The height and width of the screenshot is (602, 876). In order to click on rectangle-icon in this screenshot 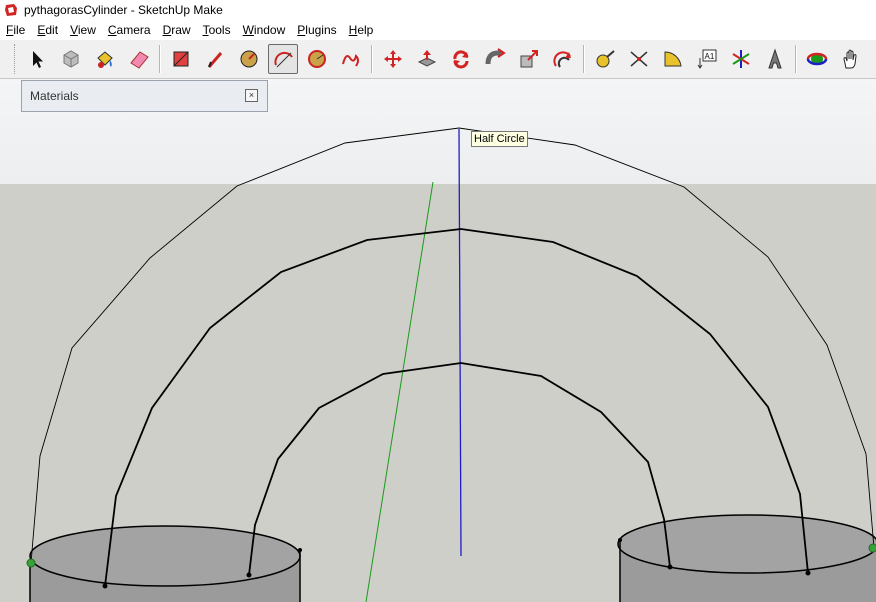, I will do `click(181, 59)`.